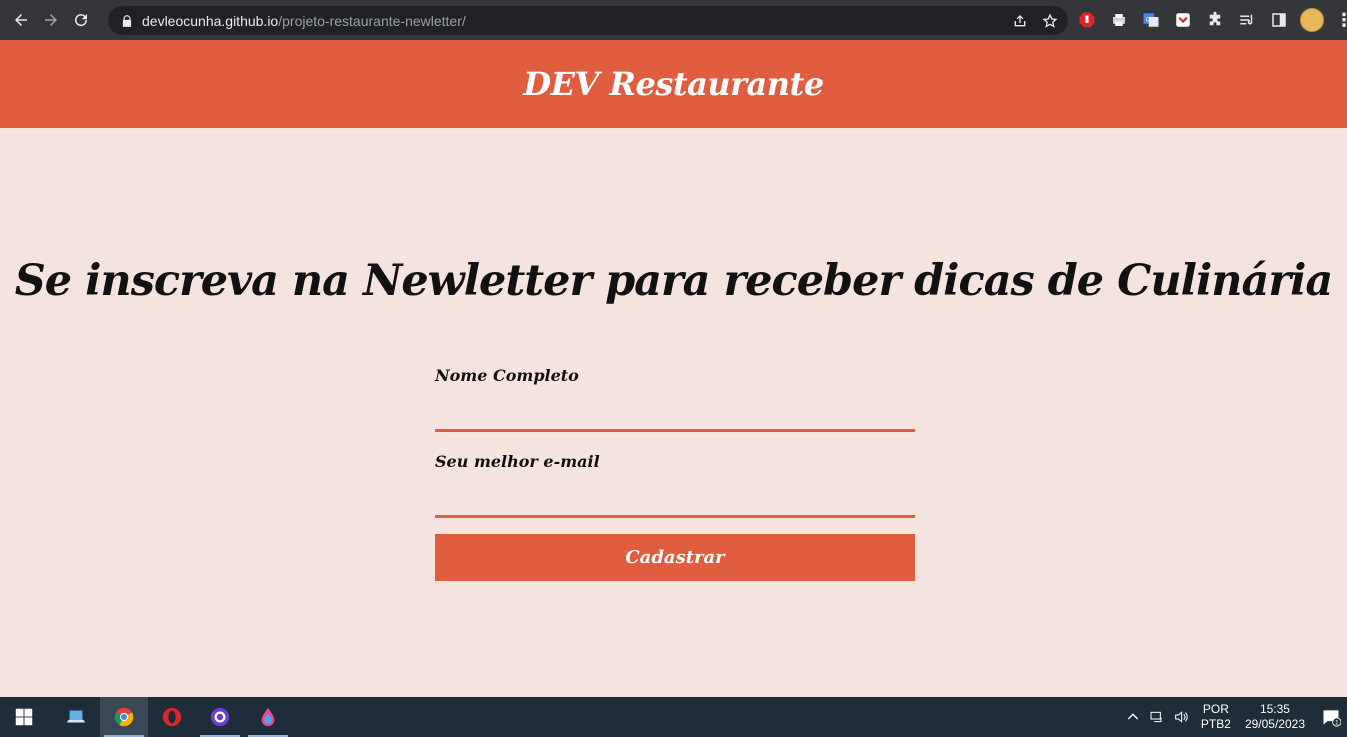  I want to click on chrome-icon, so click(124, 717).